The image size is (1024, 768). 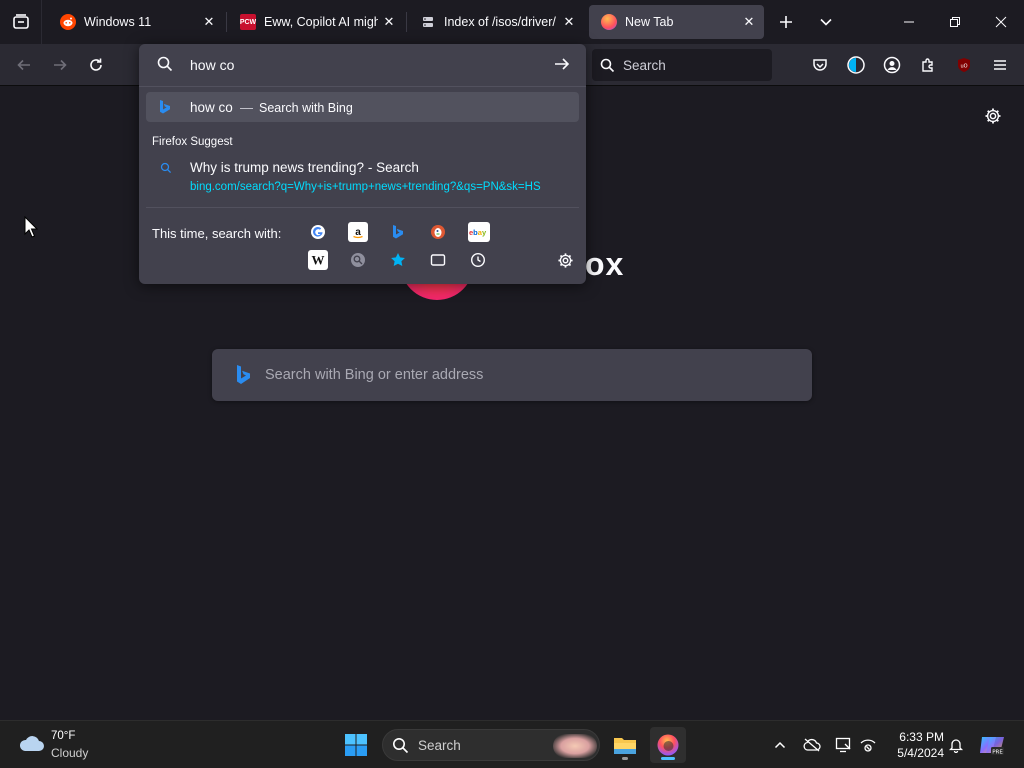 I want to click on chevron-up-icon, so click(x=780, y=745).